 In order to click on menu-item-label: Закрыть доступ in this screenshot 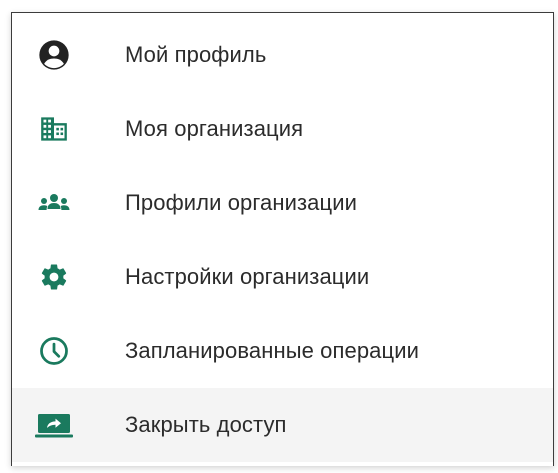, I will do `click(206, 424)`.